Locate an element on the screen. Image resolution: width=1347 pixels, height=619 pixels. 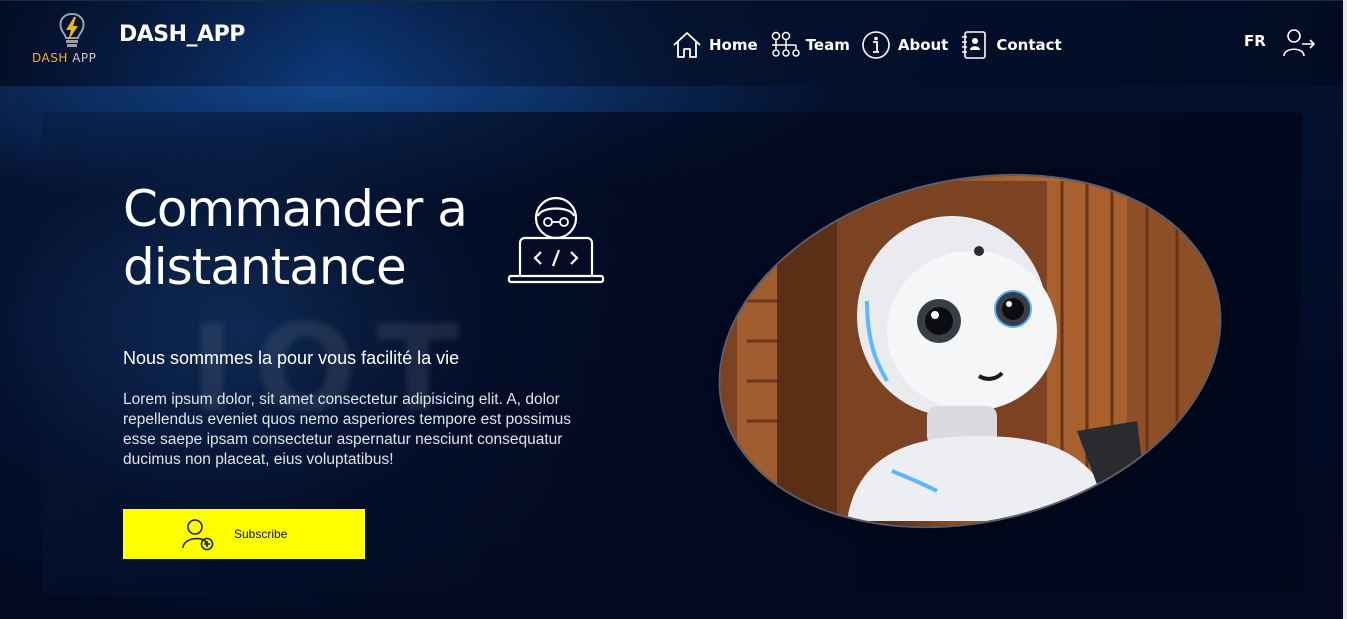
main-nav: Home Team About Contact is located at coordinates (871, 45).